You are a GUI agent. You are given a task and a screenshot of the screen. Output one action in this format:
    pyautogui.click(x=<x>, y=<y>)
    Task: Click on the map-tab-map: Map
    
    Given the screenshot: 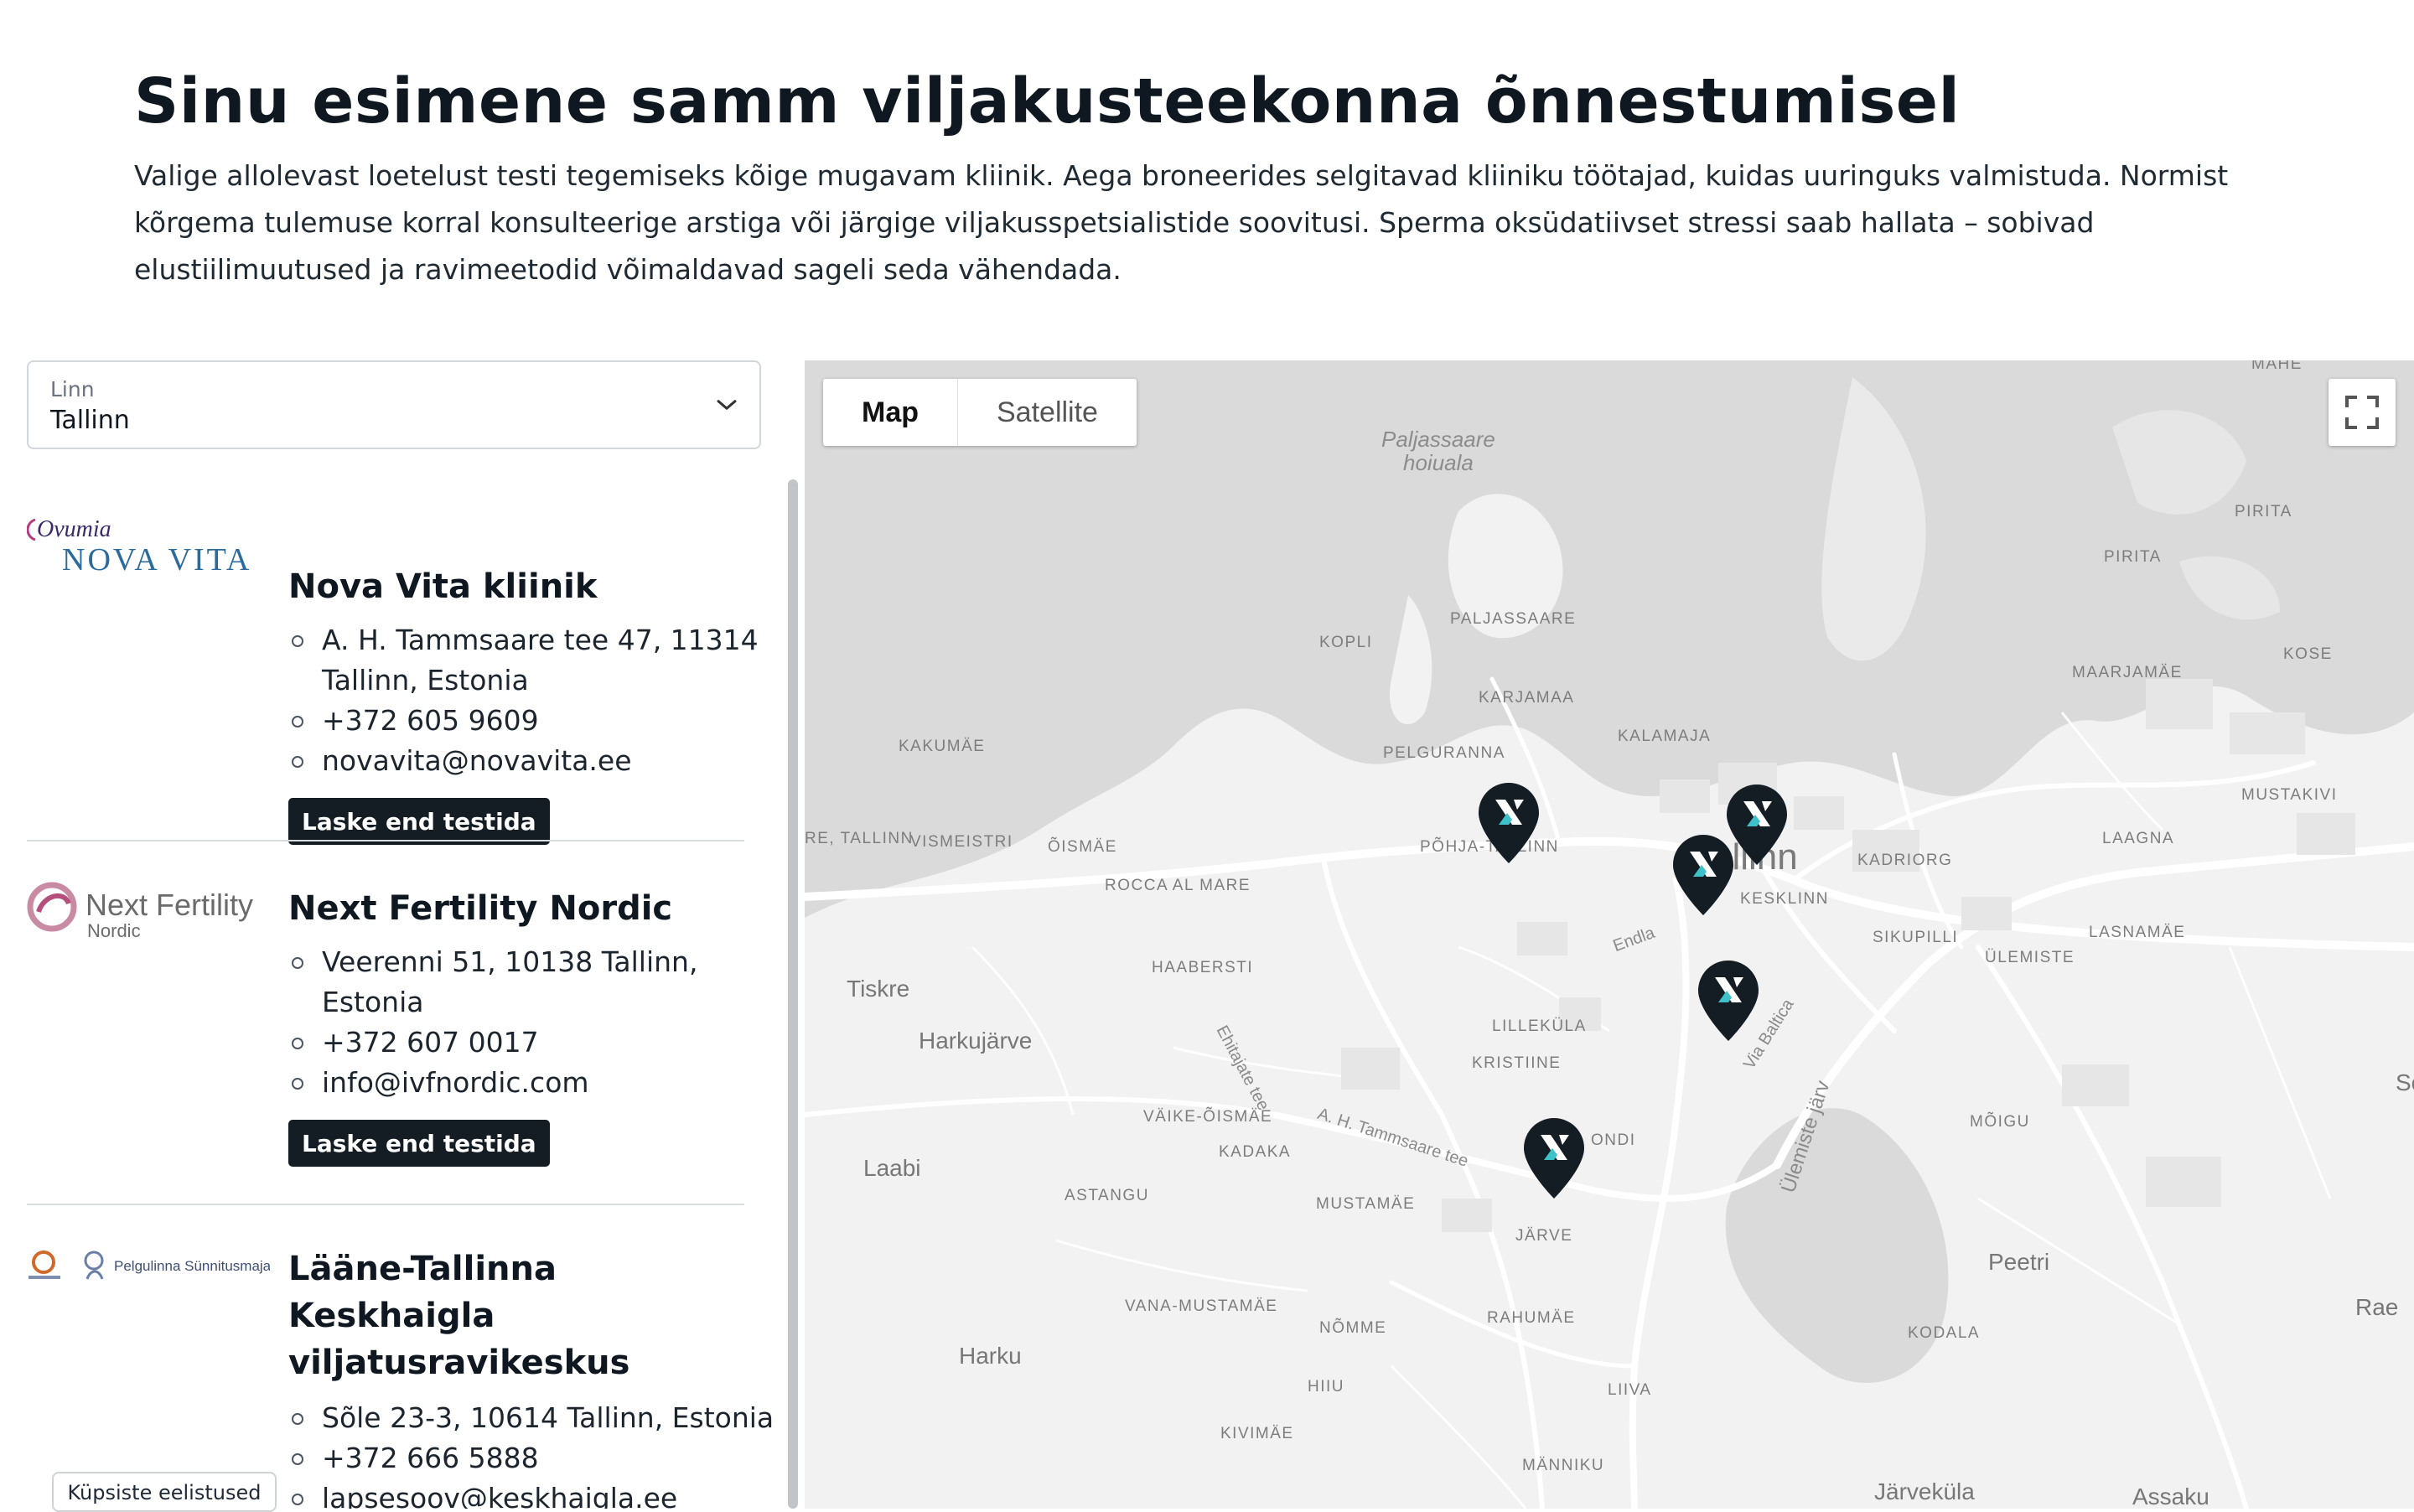 What is the action you would take?
    pyautogui.click(x=890, y=412)
    